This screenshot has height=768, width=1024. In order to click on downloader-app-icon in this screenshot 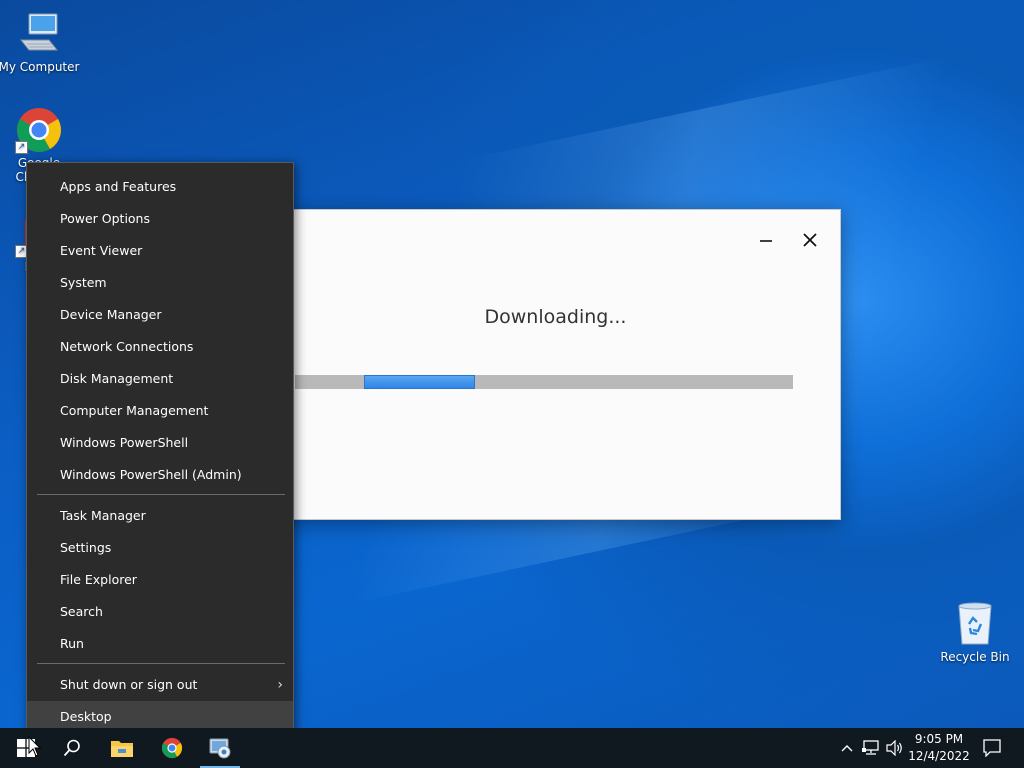, I will do `click(220, 748)`.